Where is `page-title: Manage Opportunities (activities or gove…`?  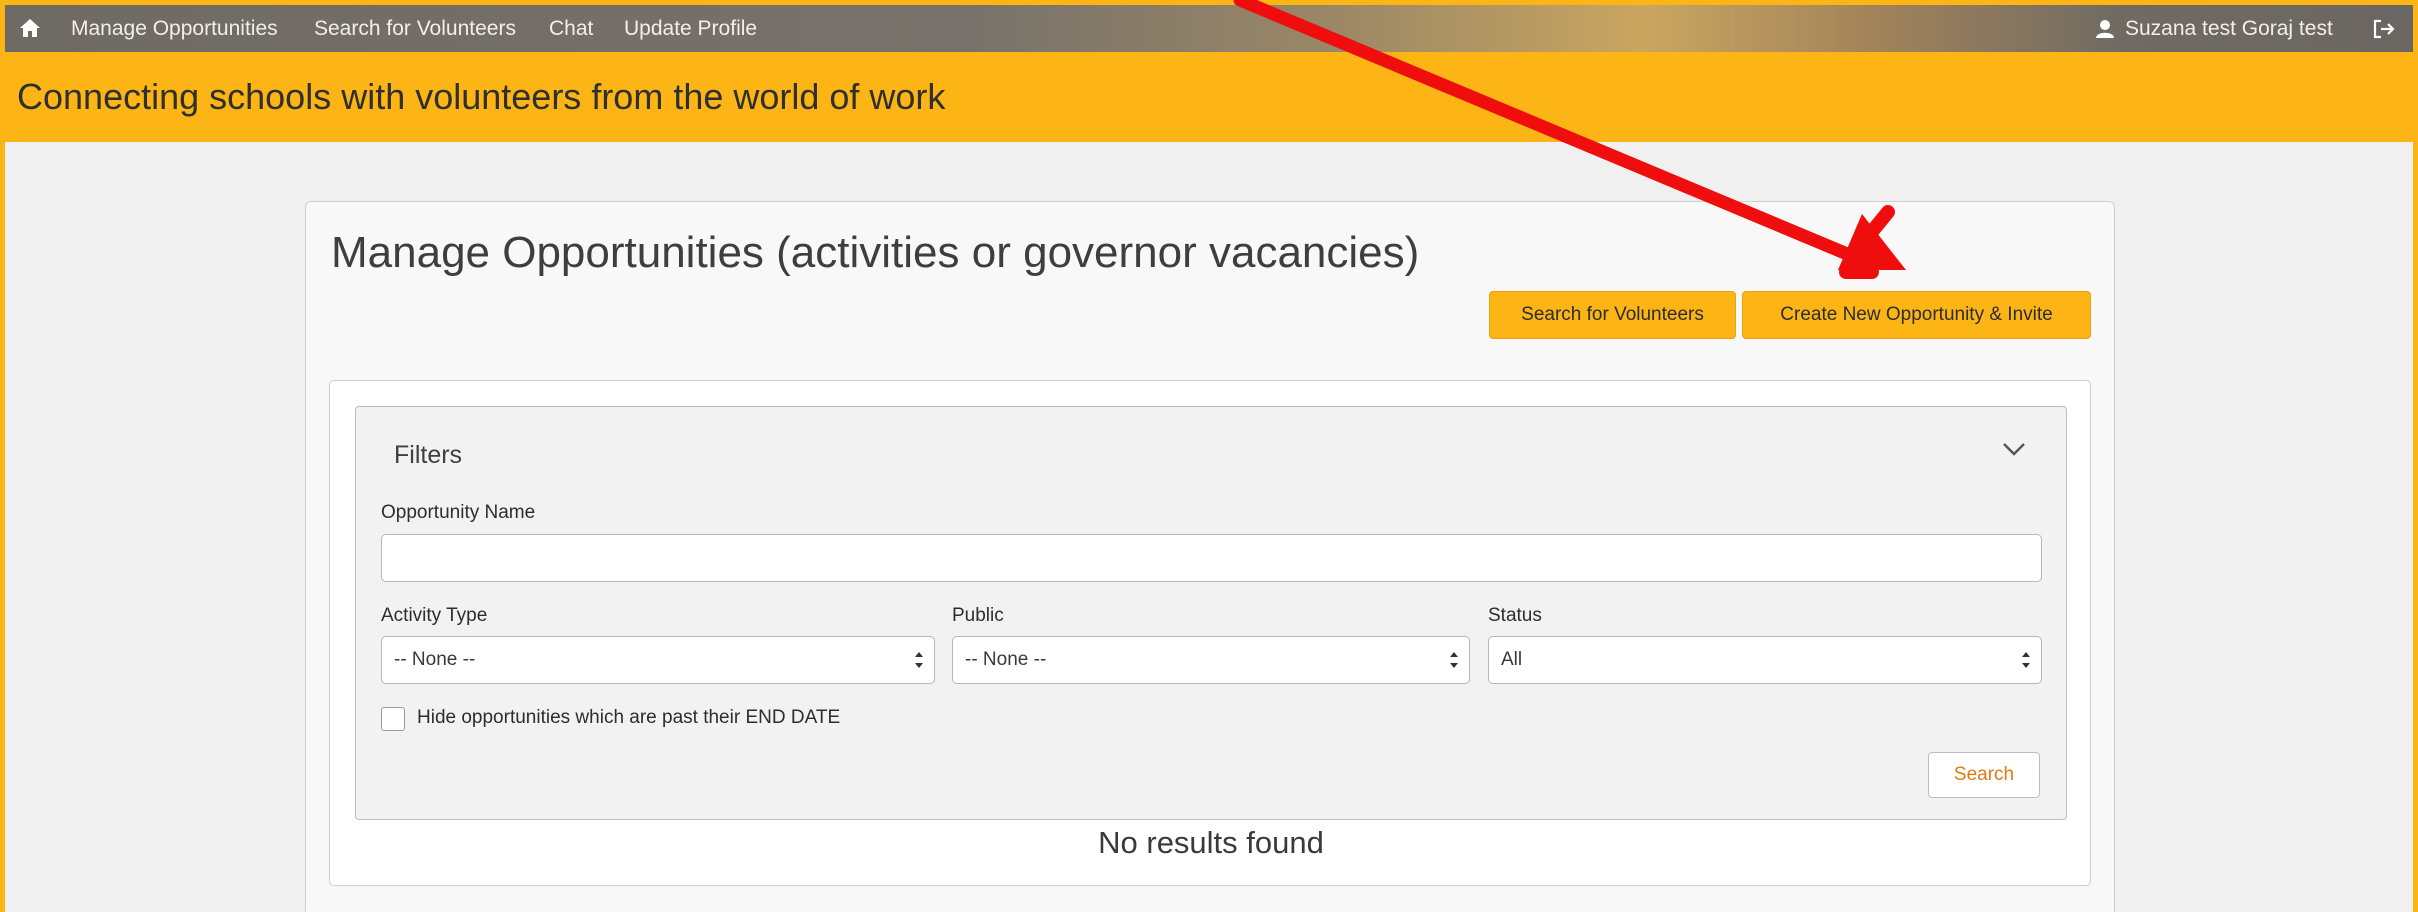 page-title: Manage Opportunities (activities or gove… is located at coordinates (875, 252).